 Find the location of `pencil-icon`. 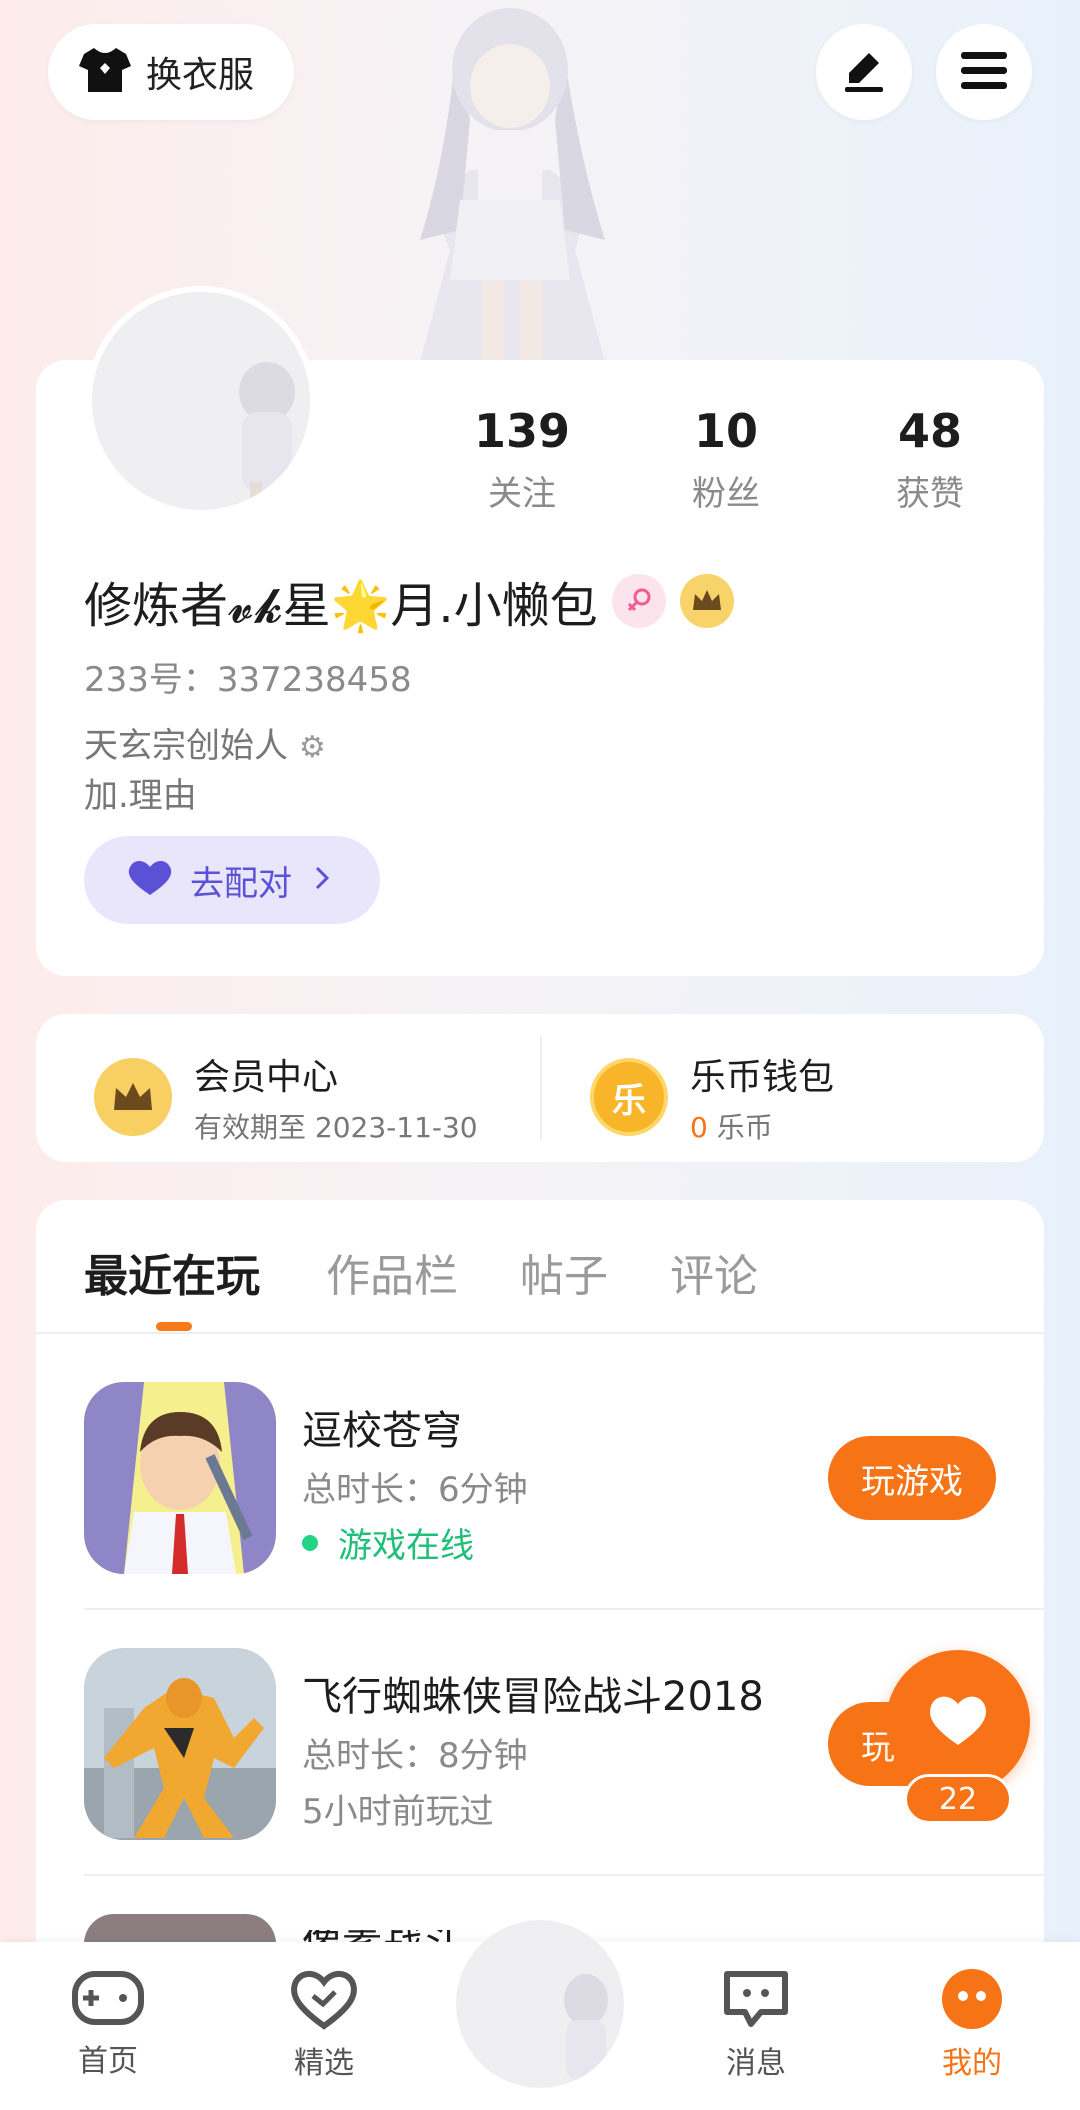

pencil-icon is located at coordinates (864, 72).